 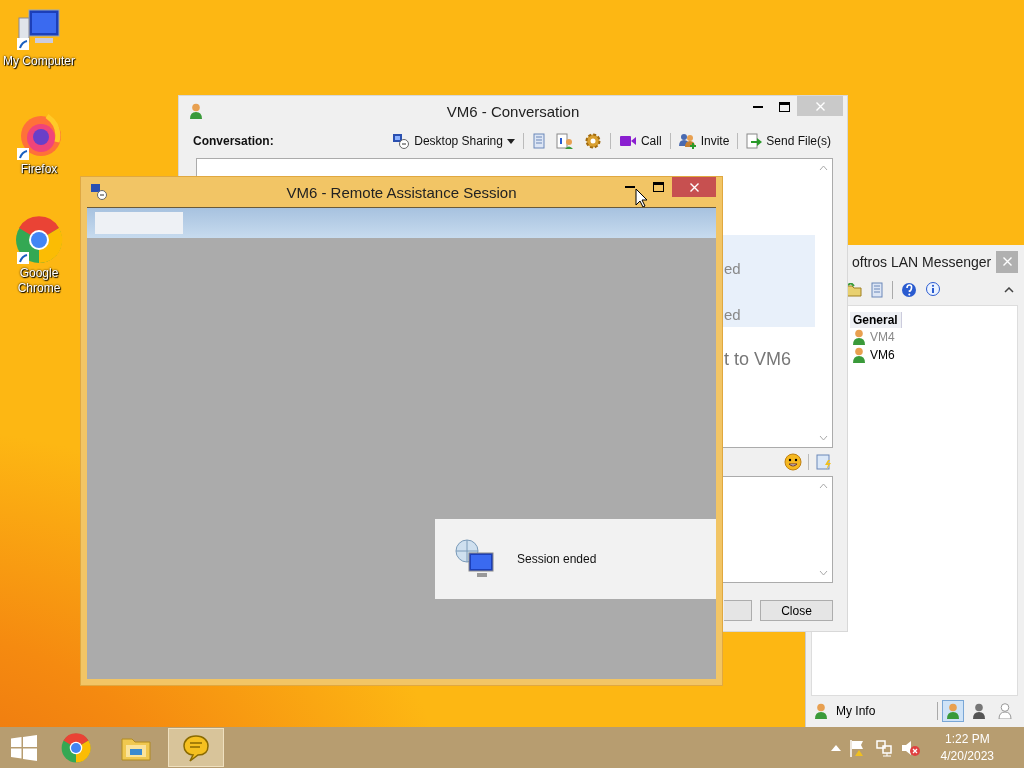 What do you see at coordinates (754, 141) in the screenshot?
I see `file-arrow-icon` at bounding box center [754, 141].